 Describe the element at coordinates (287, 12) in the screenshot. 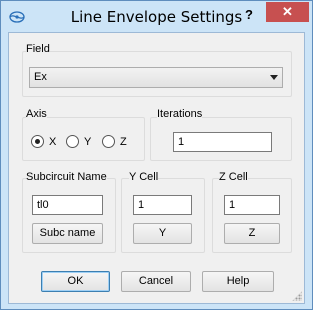

I see `close-button: ✕` at that location.